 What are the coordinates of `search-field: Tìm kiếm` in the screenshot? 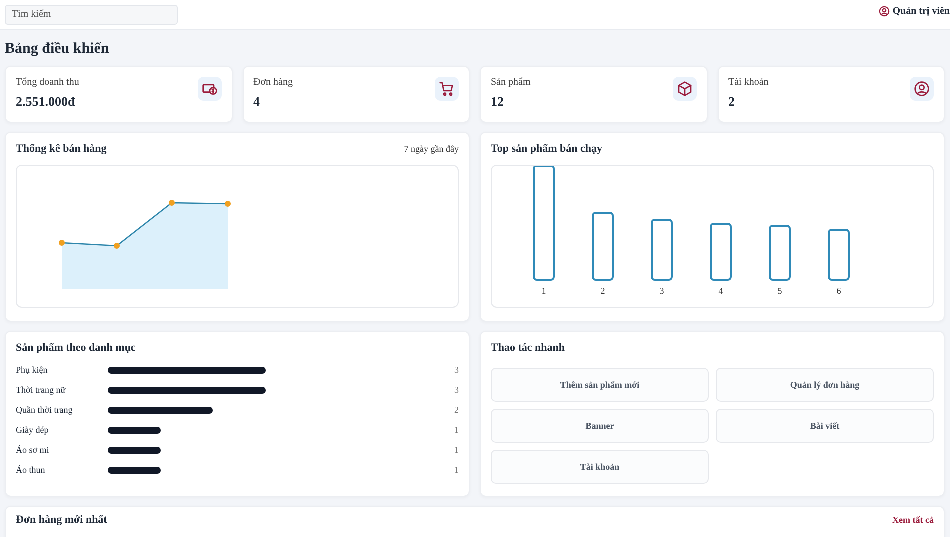 It's located at (91, 14).